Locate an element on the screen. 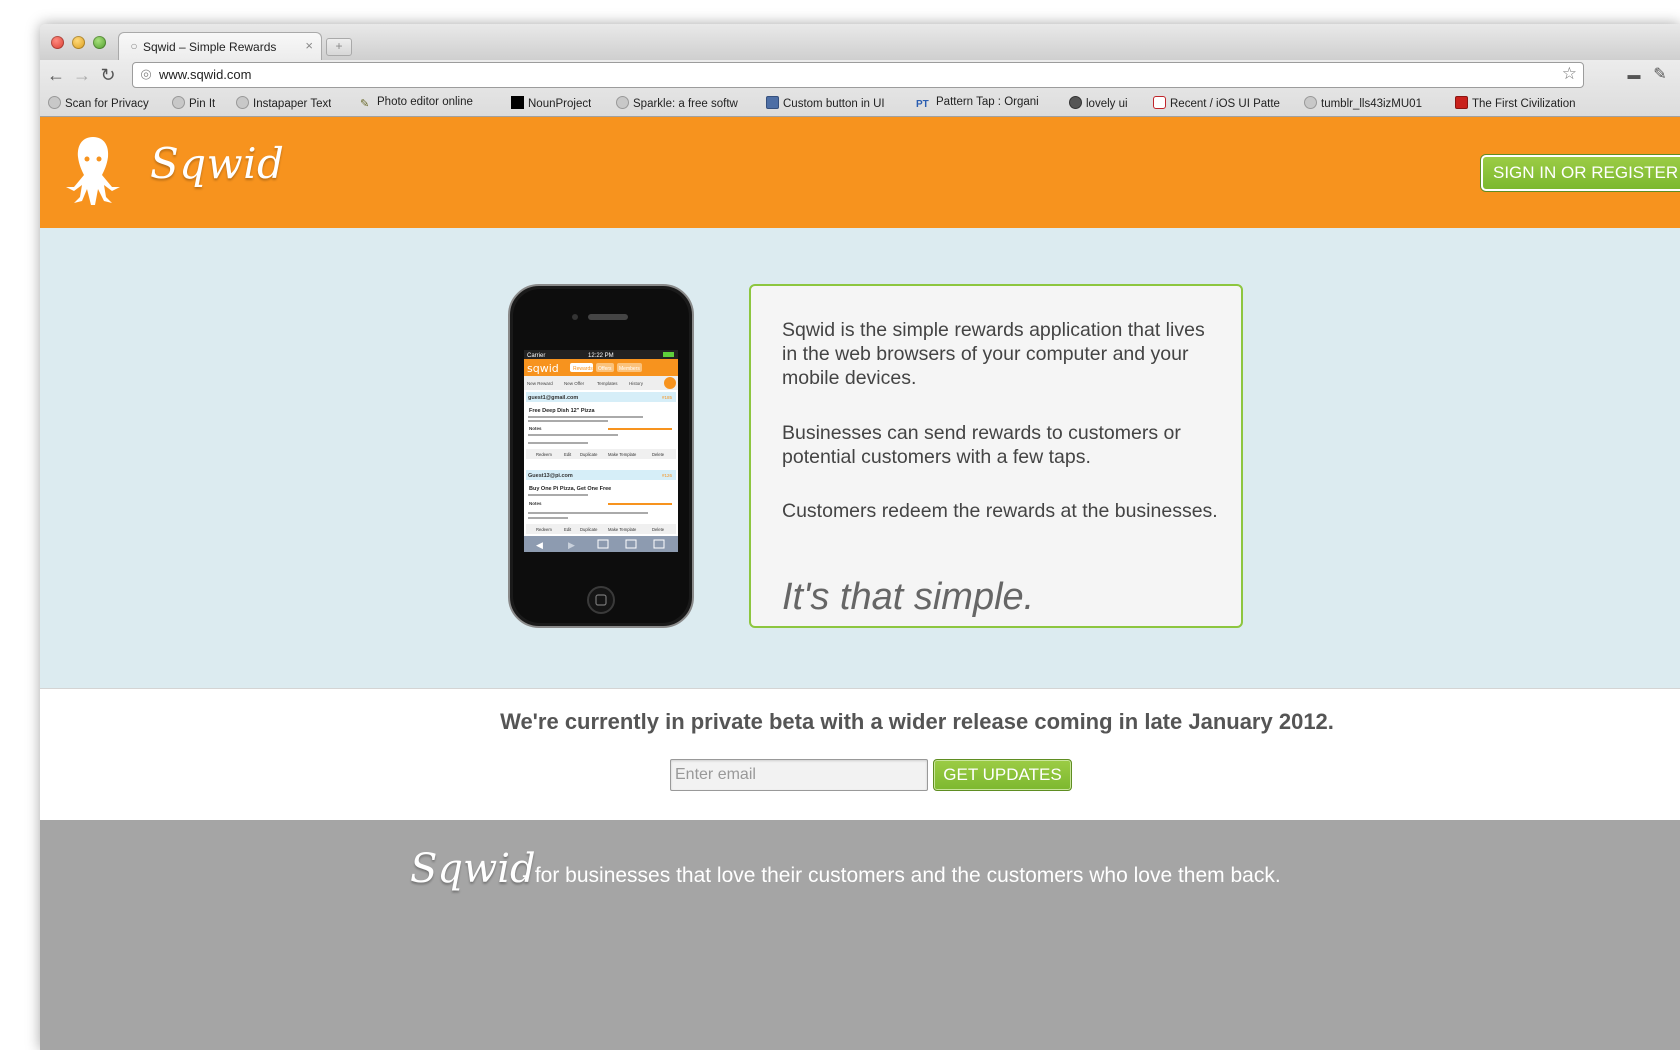 Image resolution: width=1680 pixels, height=1050 pixels. reload-icon: ↻ is located at coordinates (108, 75).